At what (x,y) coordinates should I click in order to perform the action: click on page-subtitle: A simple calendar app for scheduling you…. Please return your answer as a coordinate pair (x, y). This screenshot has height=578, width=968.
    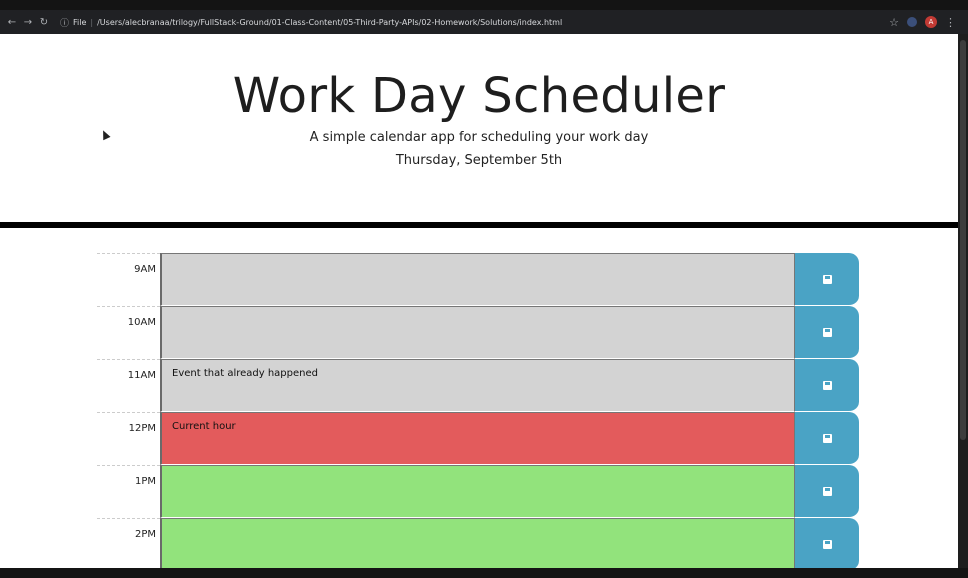
    Looking at the image, I should click on (479, 137).